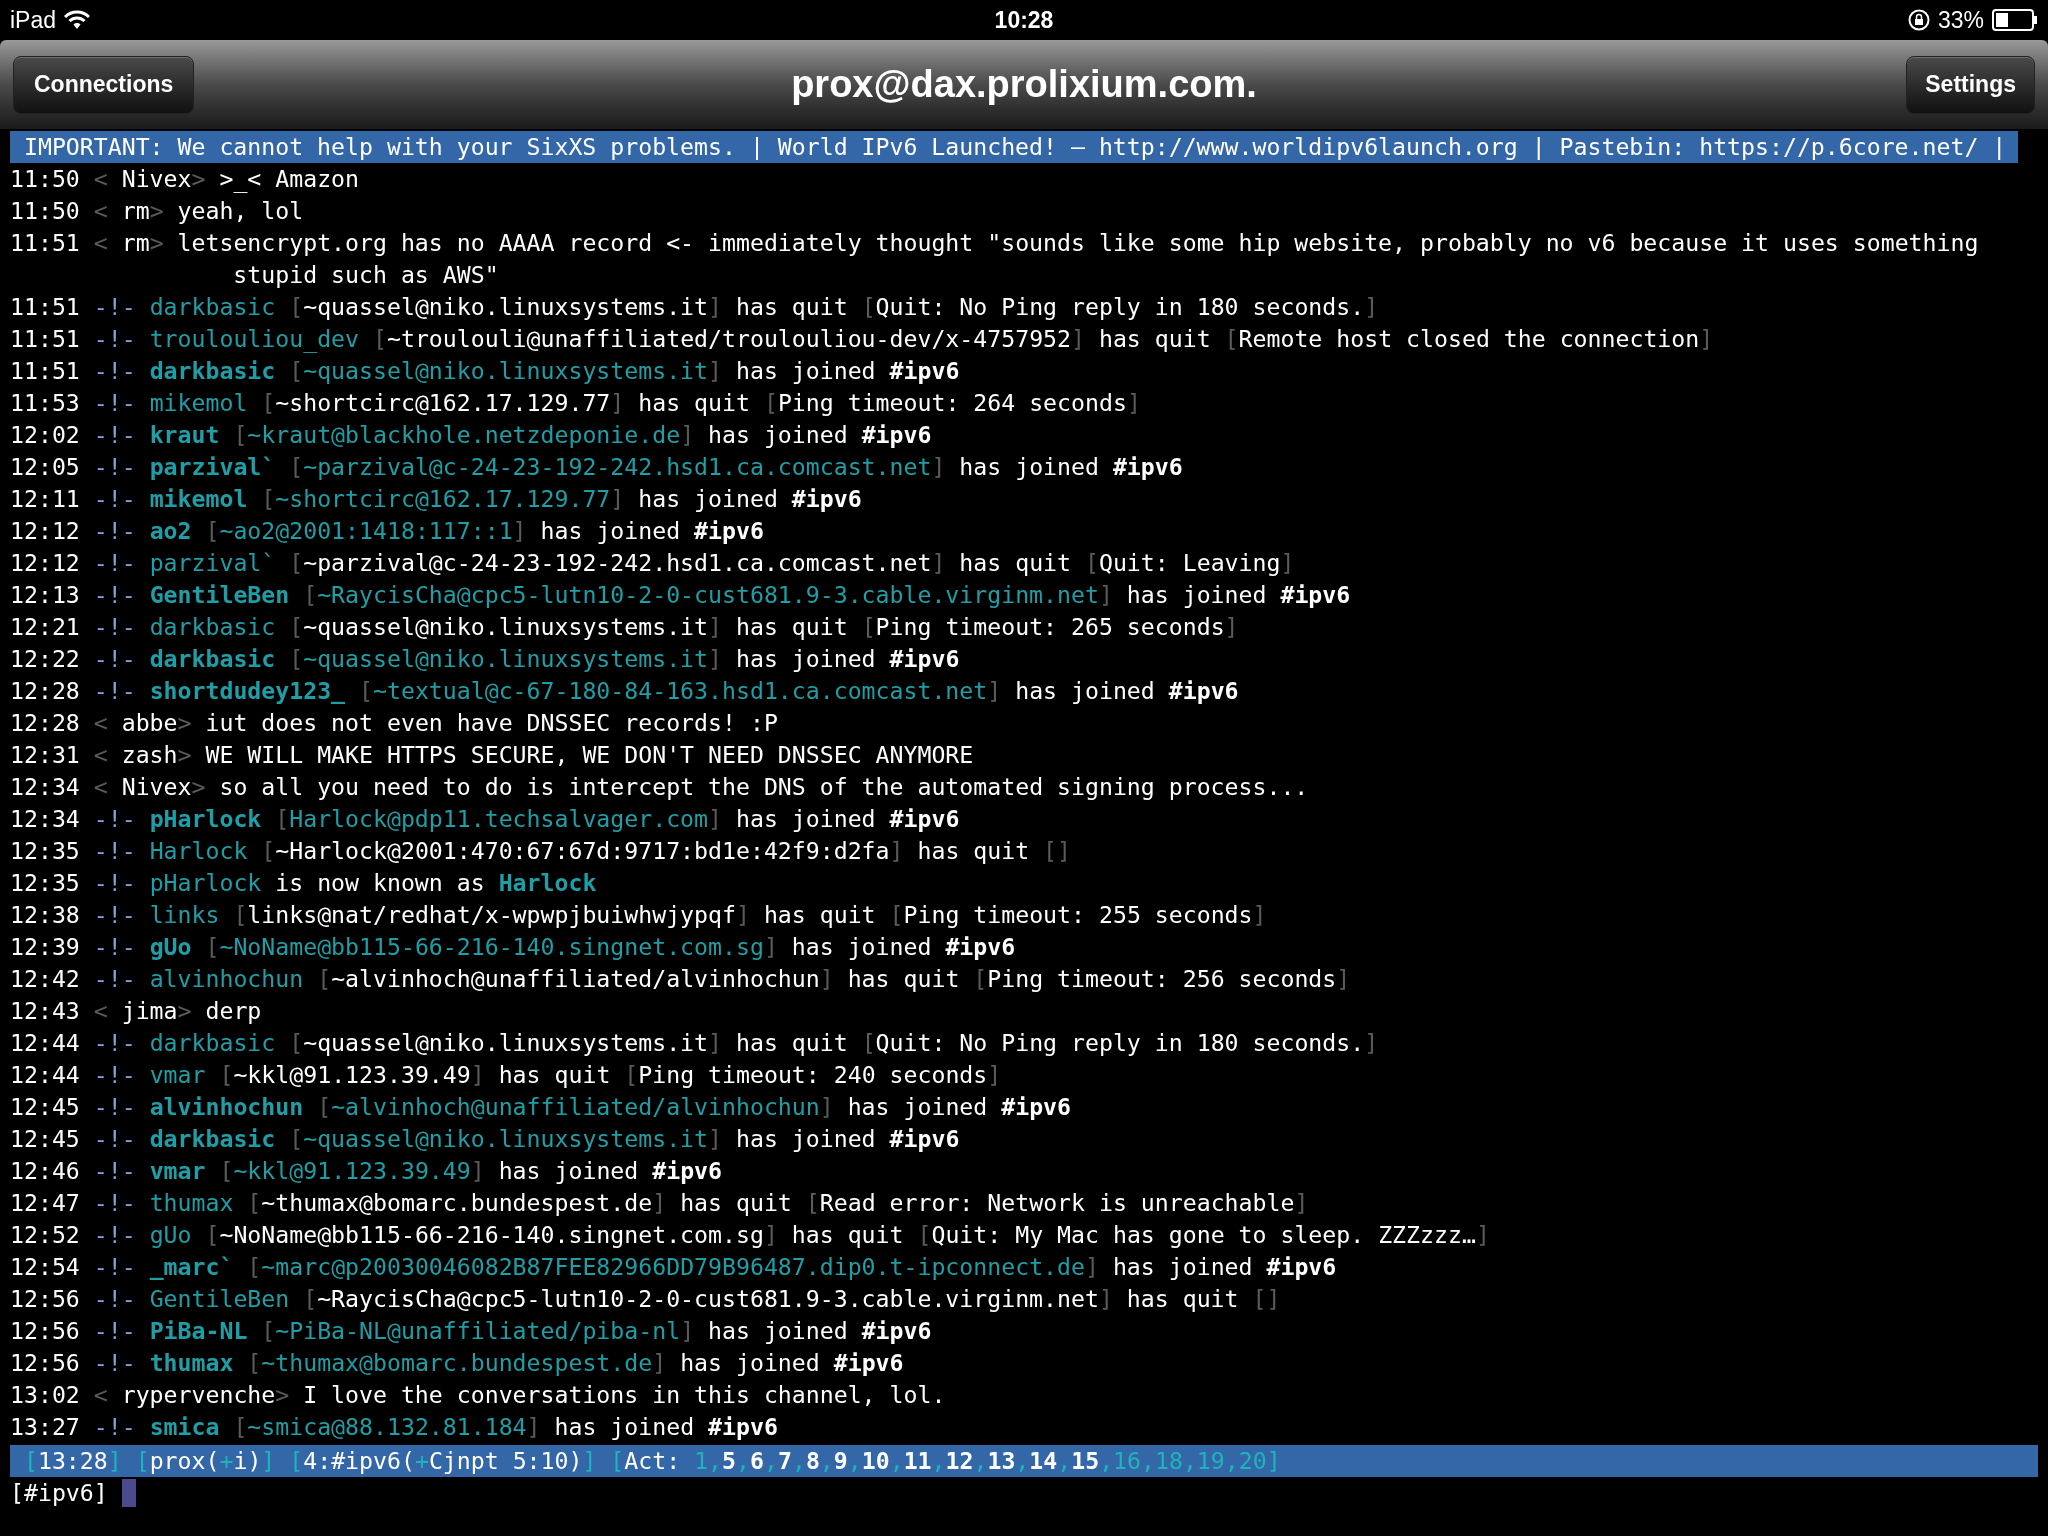  Describe the element at coordinates (646, 1299) in the screenshot. I see `chat-line: 12:56 -!- GentileBen [~RaycisCha@cpc5-lutn10-2-0-cust681.9-3.cable.virginm.net] has quit []` at that location.